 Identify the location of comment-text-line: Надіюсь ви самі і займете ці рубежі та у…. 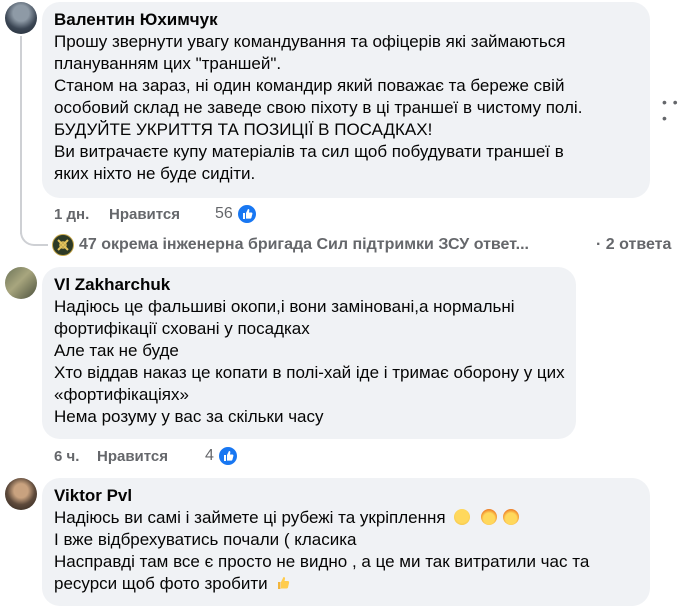
(346, 518).